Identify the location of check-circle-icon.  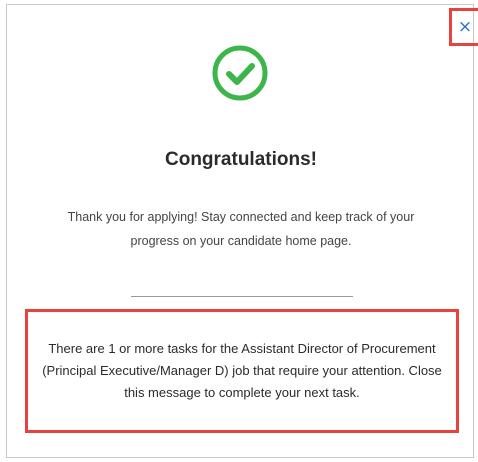
(240, 73).